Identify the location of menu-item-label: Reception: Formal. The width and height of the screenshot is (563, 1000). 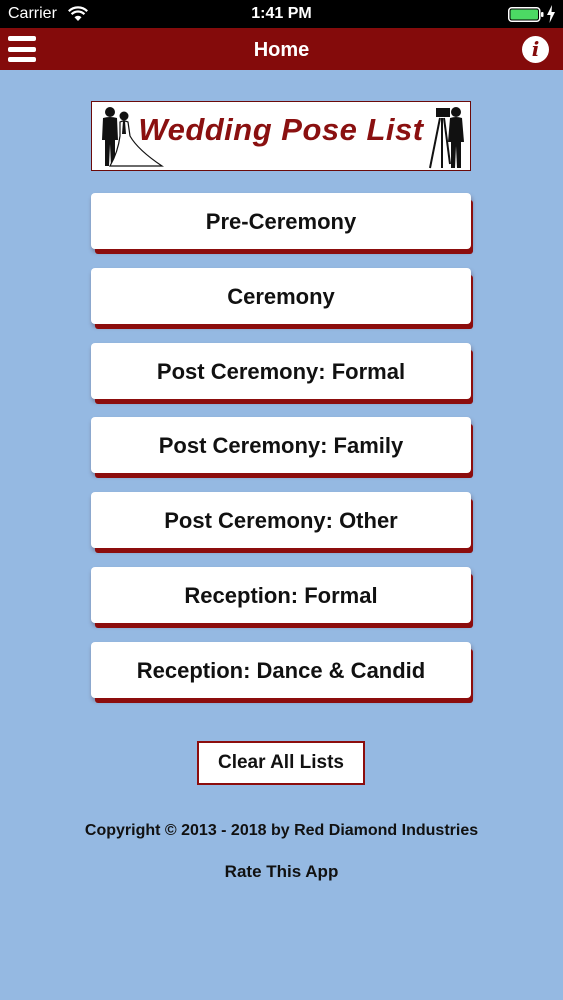
(281, 595).